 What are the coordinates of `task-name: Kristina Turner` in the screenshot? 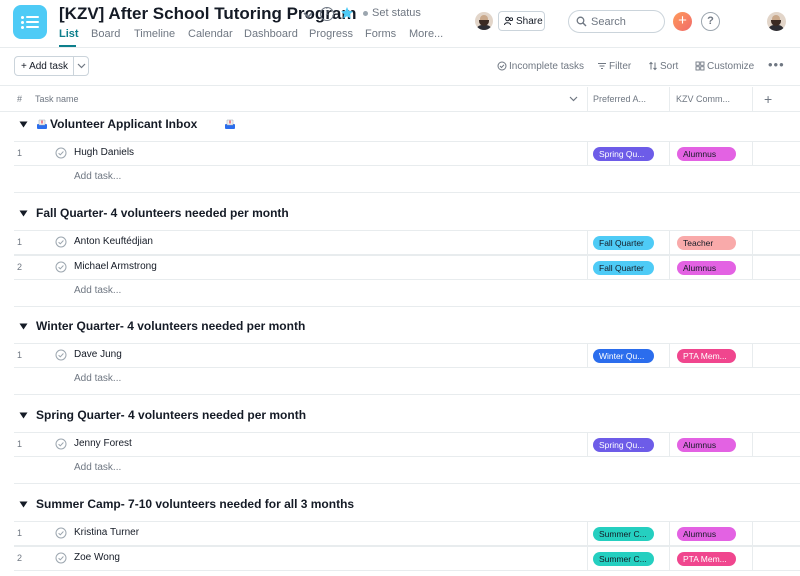 It's located at (106, 532).